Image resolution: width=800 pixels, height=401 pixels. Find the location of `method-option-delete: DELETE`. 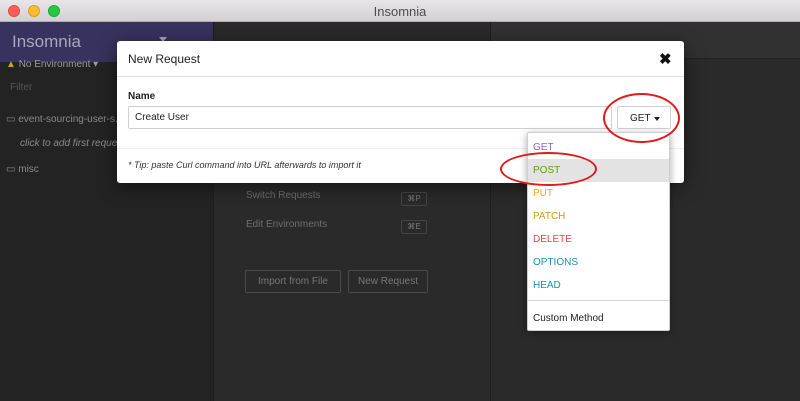

method-option-delete: DELETE is located at coordinates (598, 239).